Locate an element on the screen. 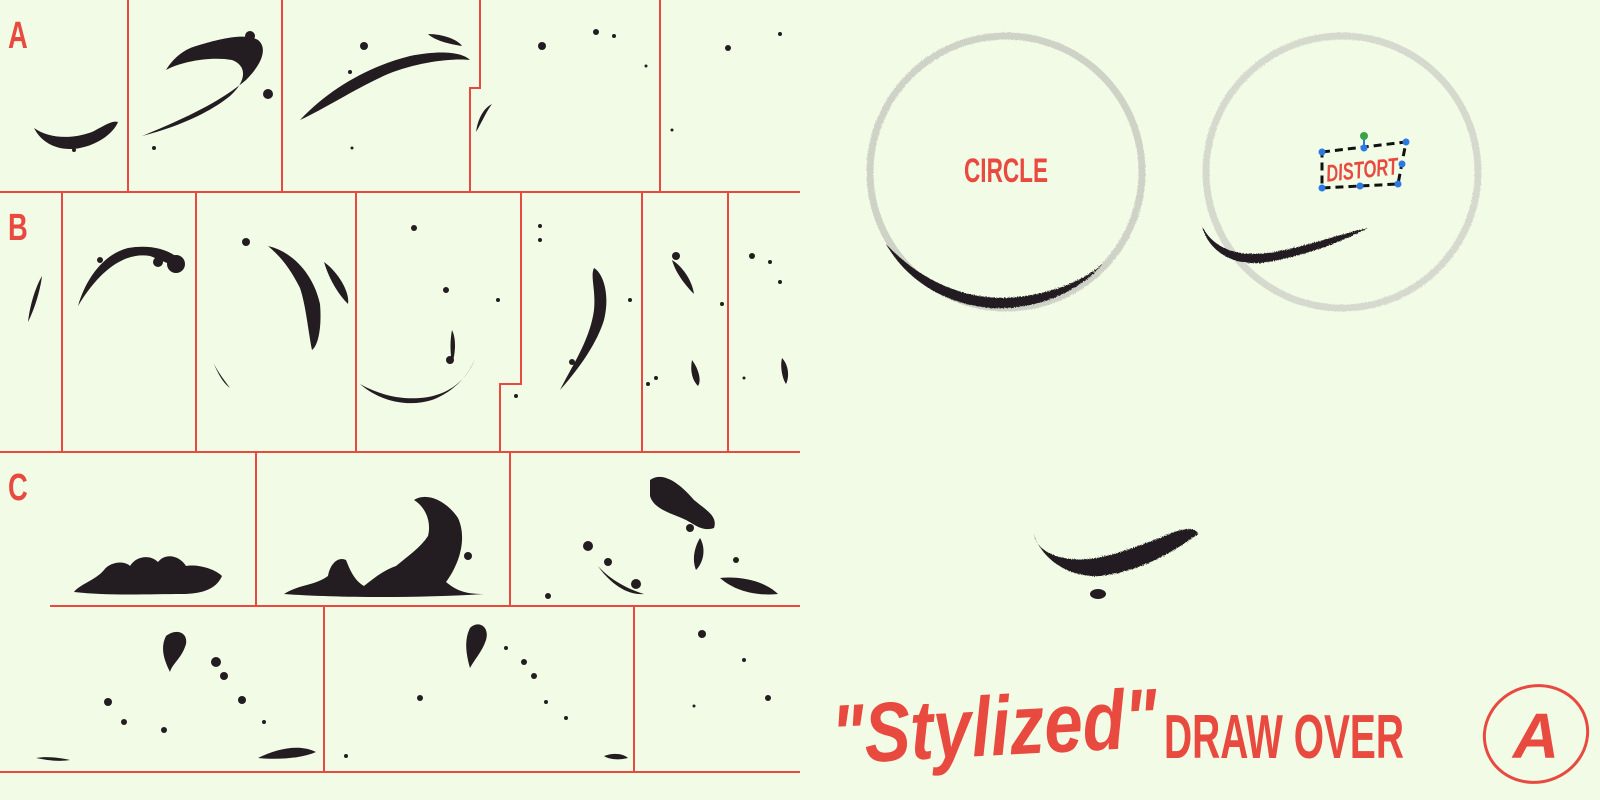  logo-letter: A is located at coordinates (1535, 736).